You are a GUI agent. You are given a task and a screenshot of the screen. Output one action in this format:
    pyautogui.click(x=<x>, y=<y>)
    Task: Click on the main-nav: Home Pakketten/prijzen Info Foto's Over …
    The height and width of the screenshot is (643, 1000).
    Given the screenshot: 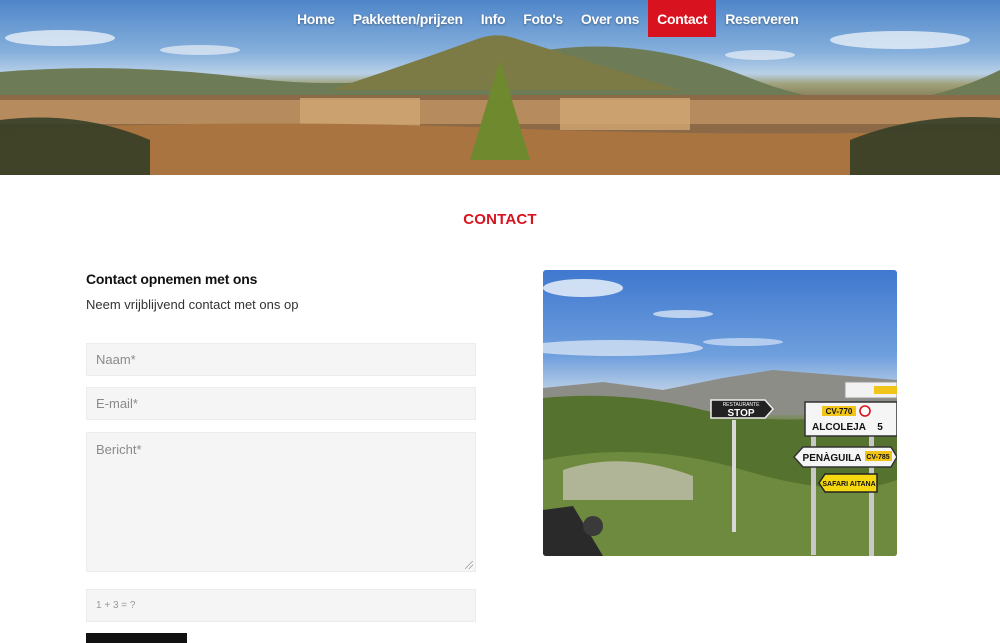 What is the action you would take?
    pyautogui.click(x=547, y=18)
    